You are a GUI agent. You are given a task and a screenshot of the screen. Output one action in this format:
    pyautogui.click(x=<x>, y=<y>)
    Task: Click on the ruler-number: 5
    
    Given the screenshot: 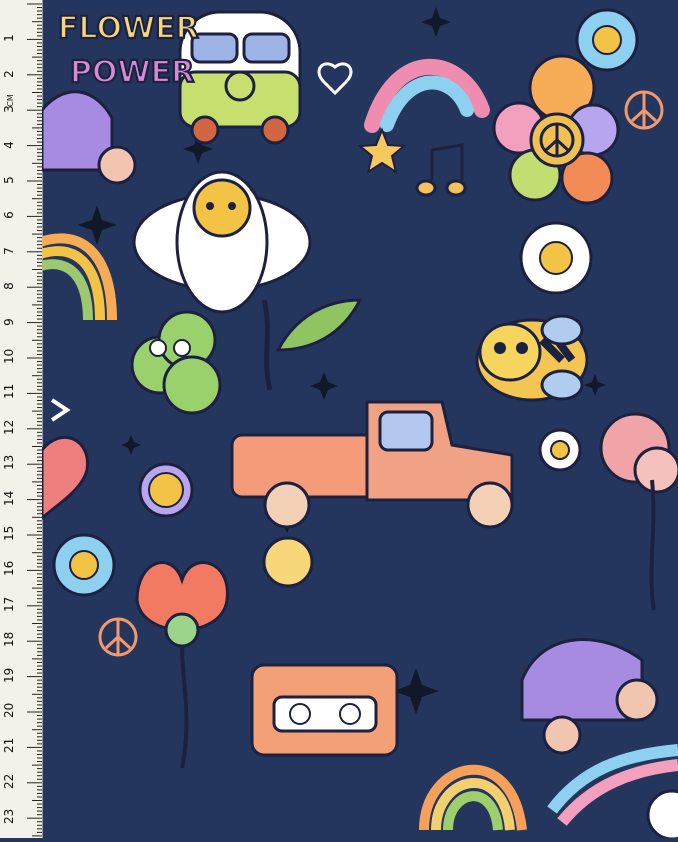 What is the action you would take?
    pyautogui.click(x=9, y=180)
    